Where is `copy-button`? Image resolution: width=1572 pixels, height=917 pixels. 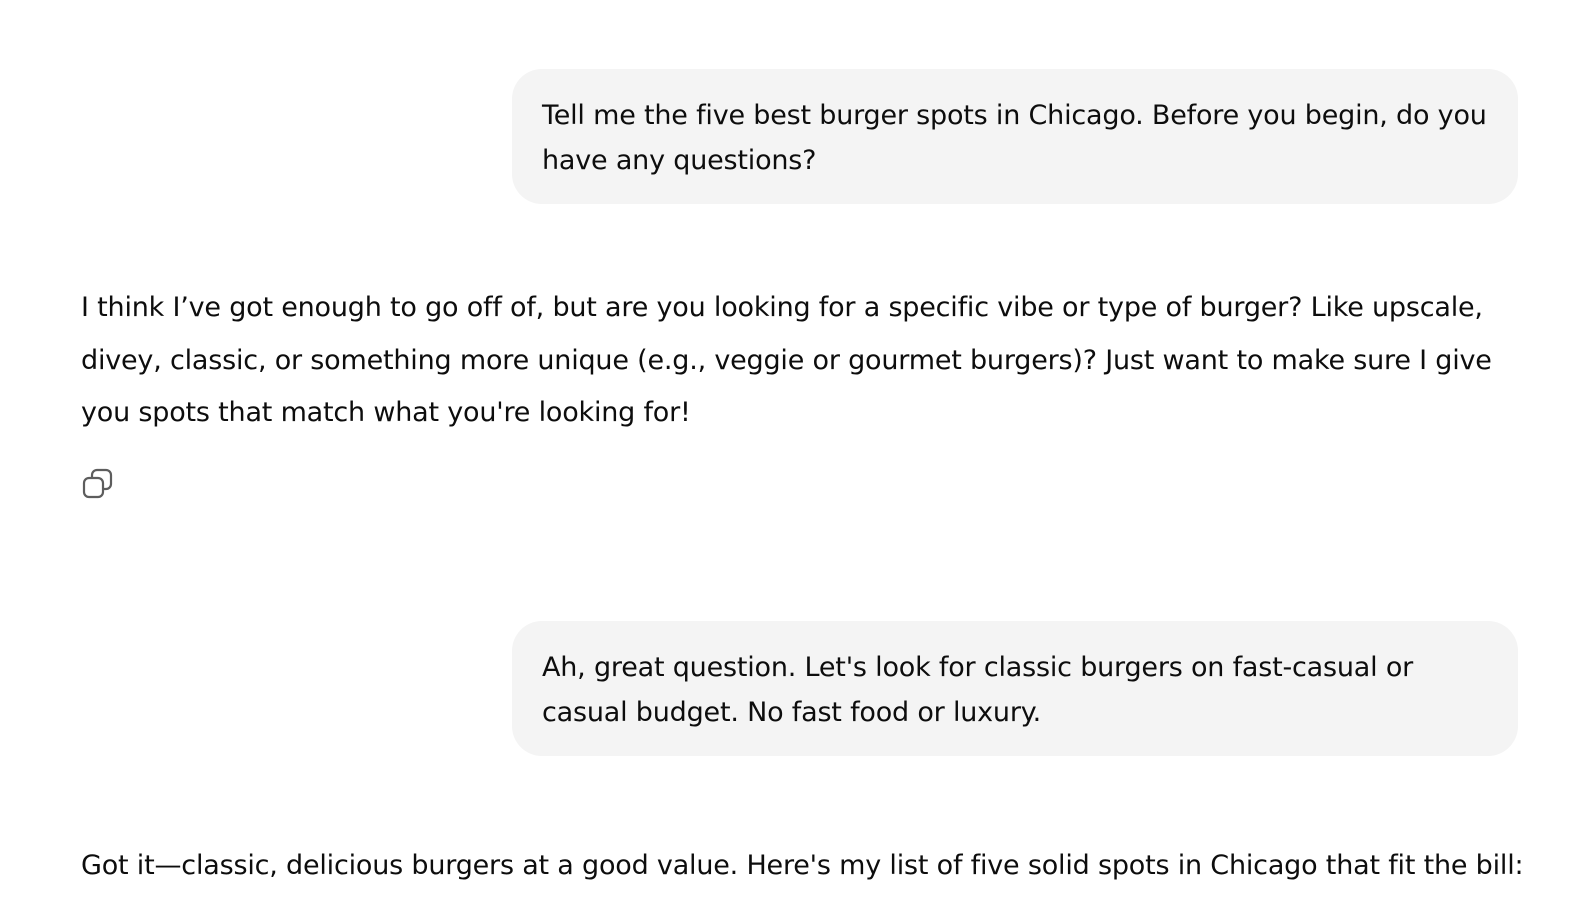 copy-button is located at coordinates (98, 484).